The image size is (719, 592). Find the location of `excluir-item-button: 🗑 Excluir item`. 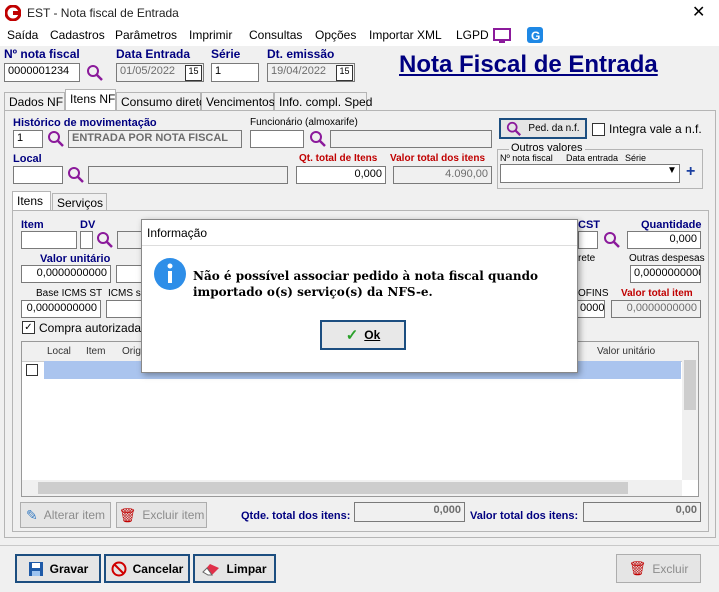

excluir-item-button: 🗑 Excluir item is located at coordinates (161, 515).